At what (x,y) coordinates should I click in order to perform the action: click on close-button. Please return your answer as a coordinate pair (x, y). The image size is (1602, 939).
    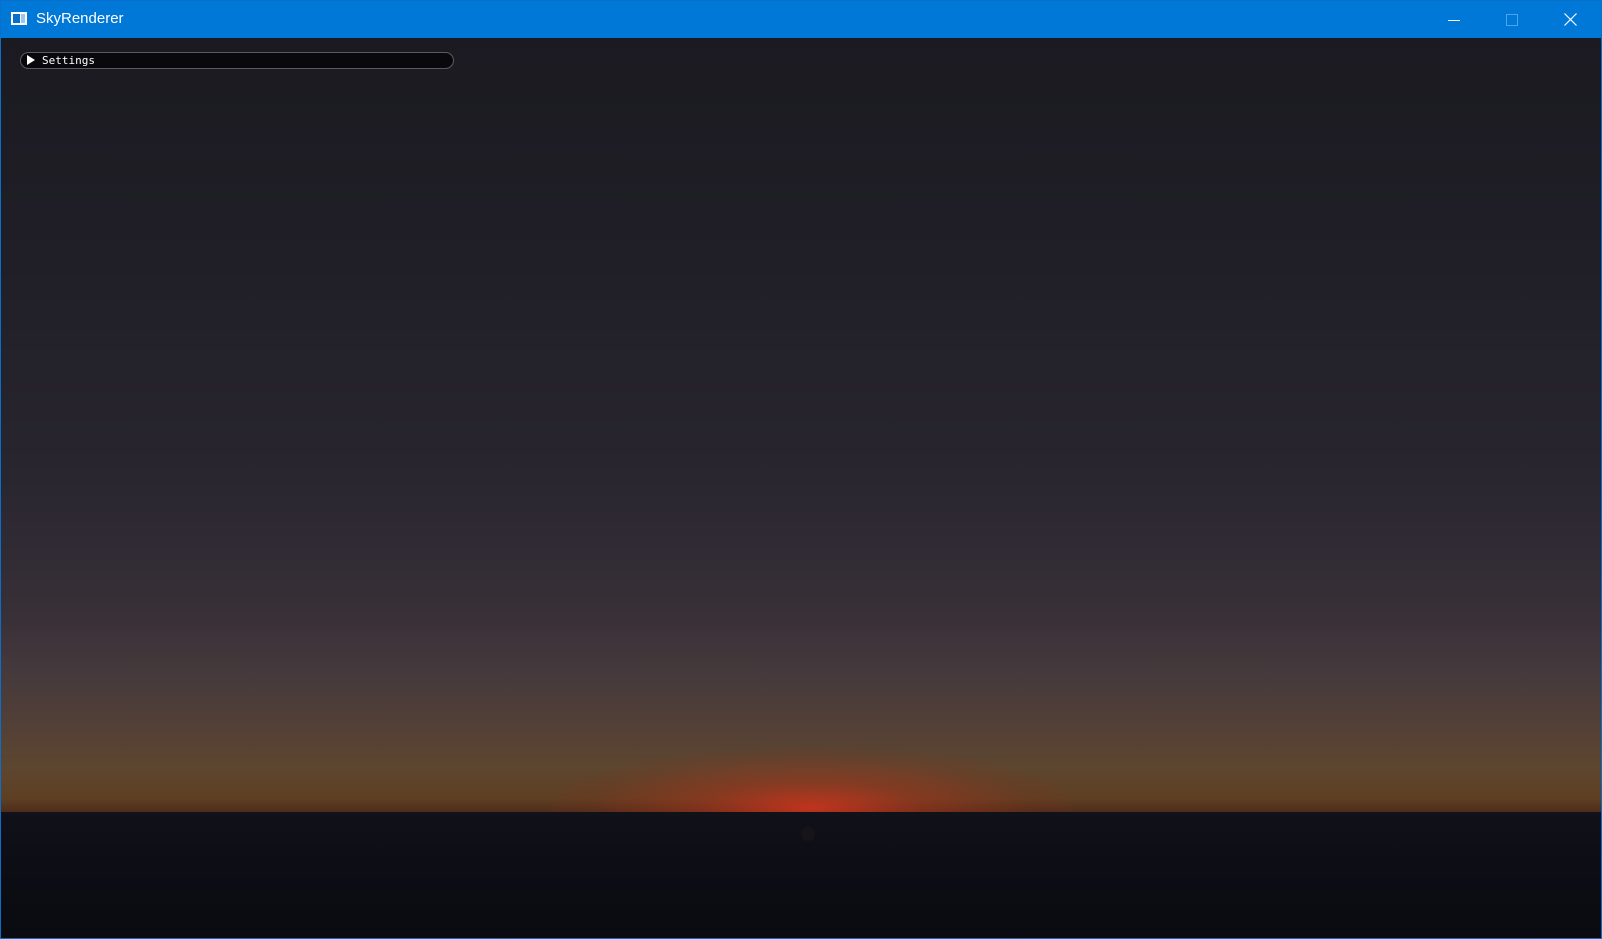
    Looking at the image, I should click on (1570, 19).